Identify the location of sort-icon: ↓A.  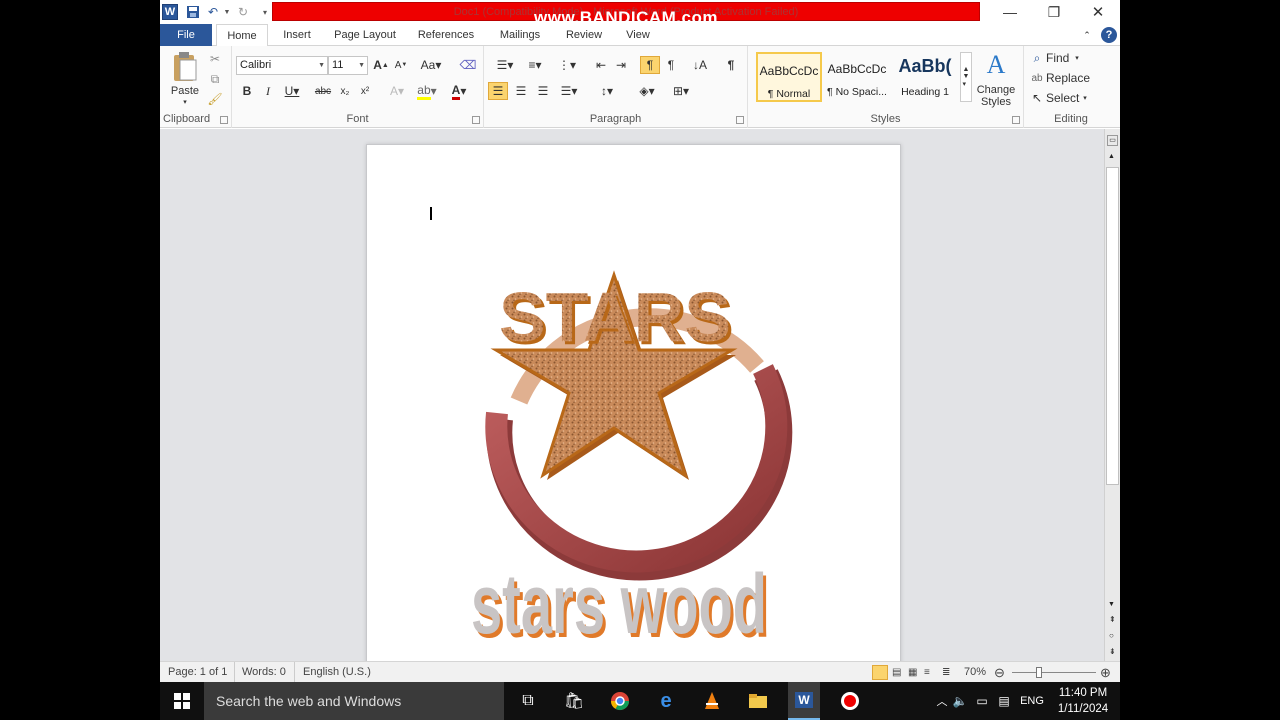
(700, 65).